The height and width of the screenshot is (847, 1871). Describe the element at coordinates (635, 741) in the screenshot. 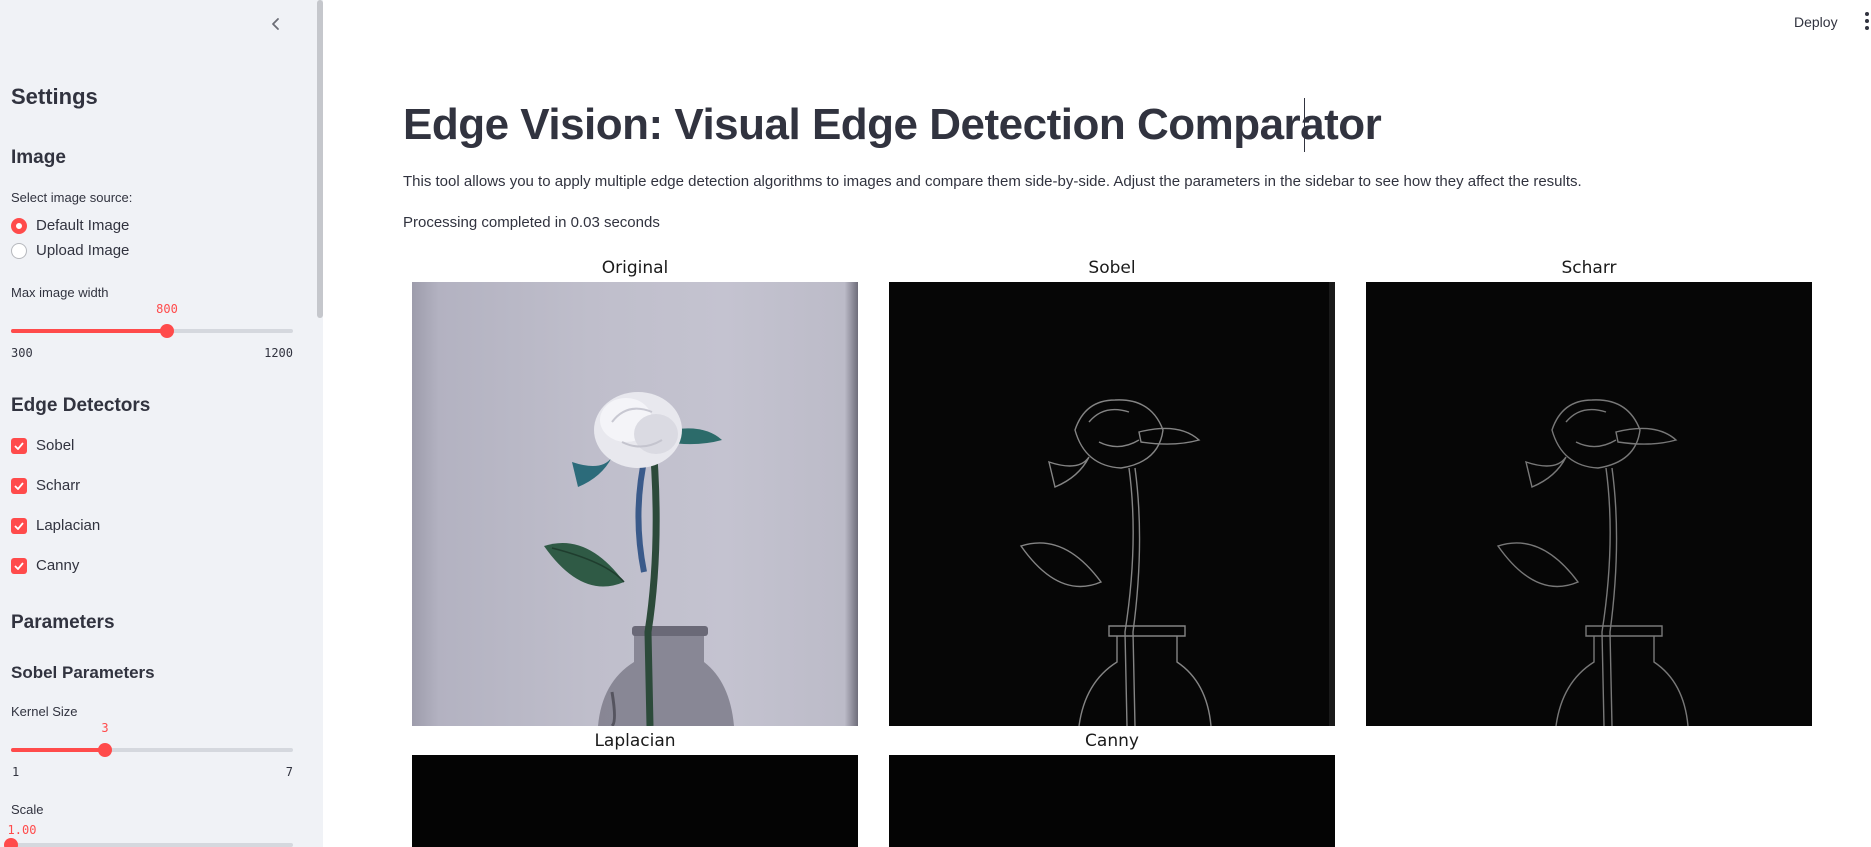

I see `panel-label-laplacian: Laplacian` at that location.